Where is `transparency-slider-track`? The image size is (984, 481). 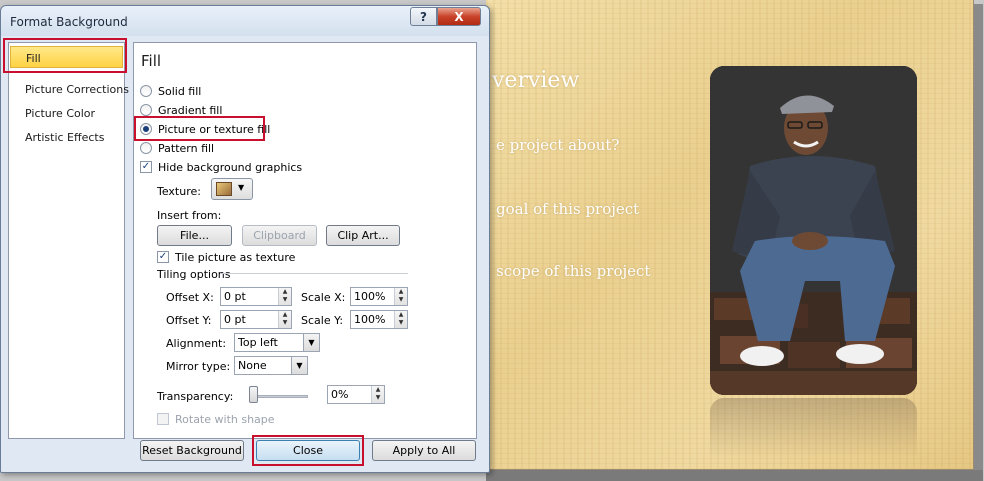 transparency-slider-track is located at coordinates (281, 396).